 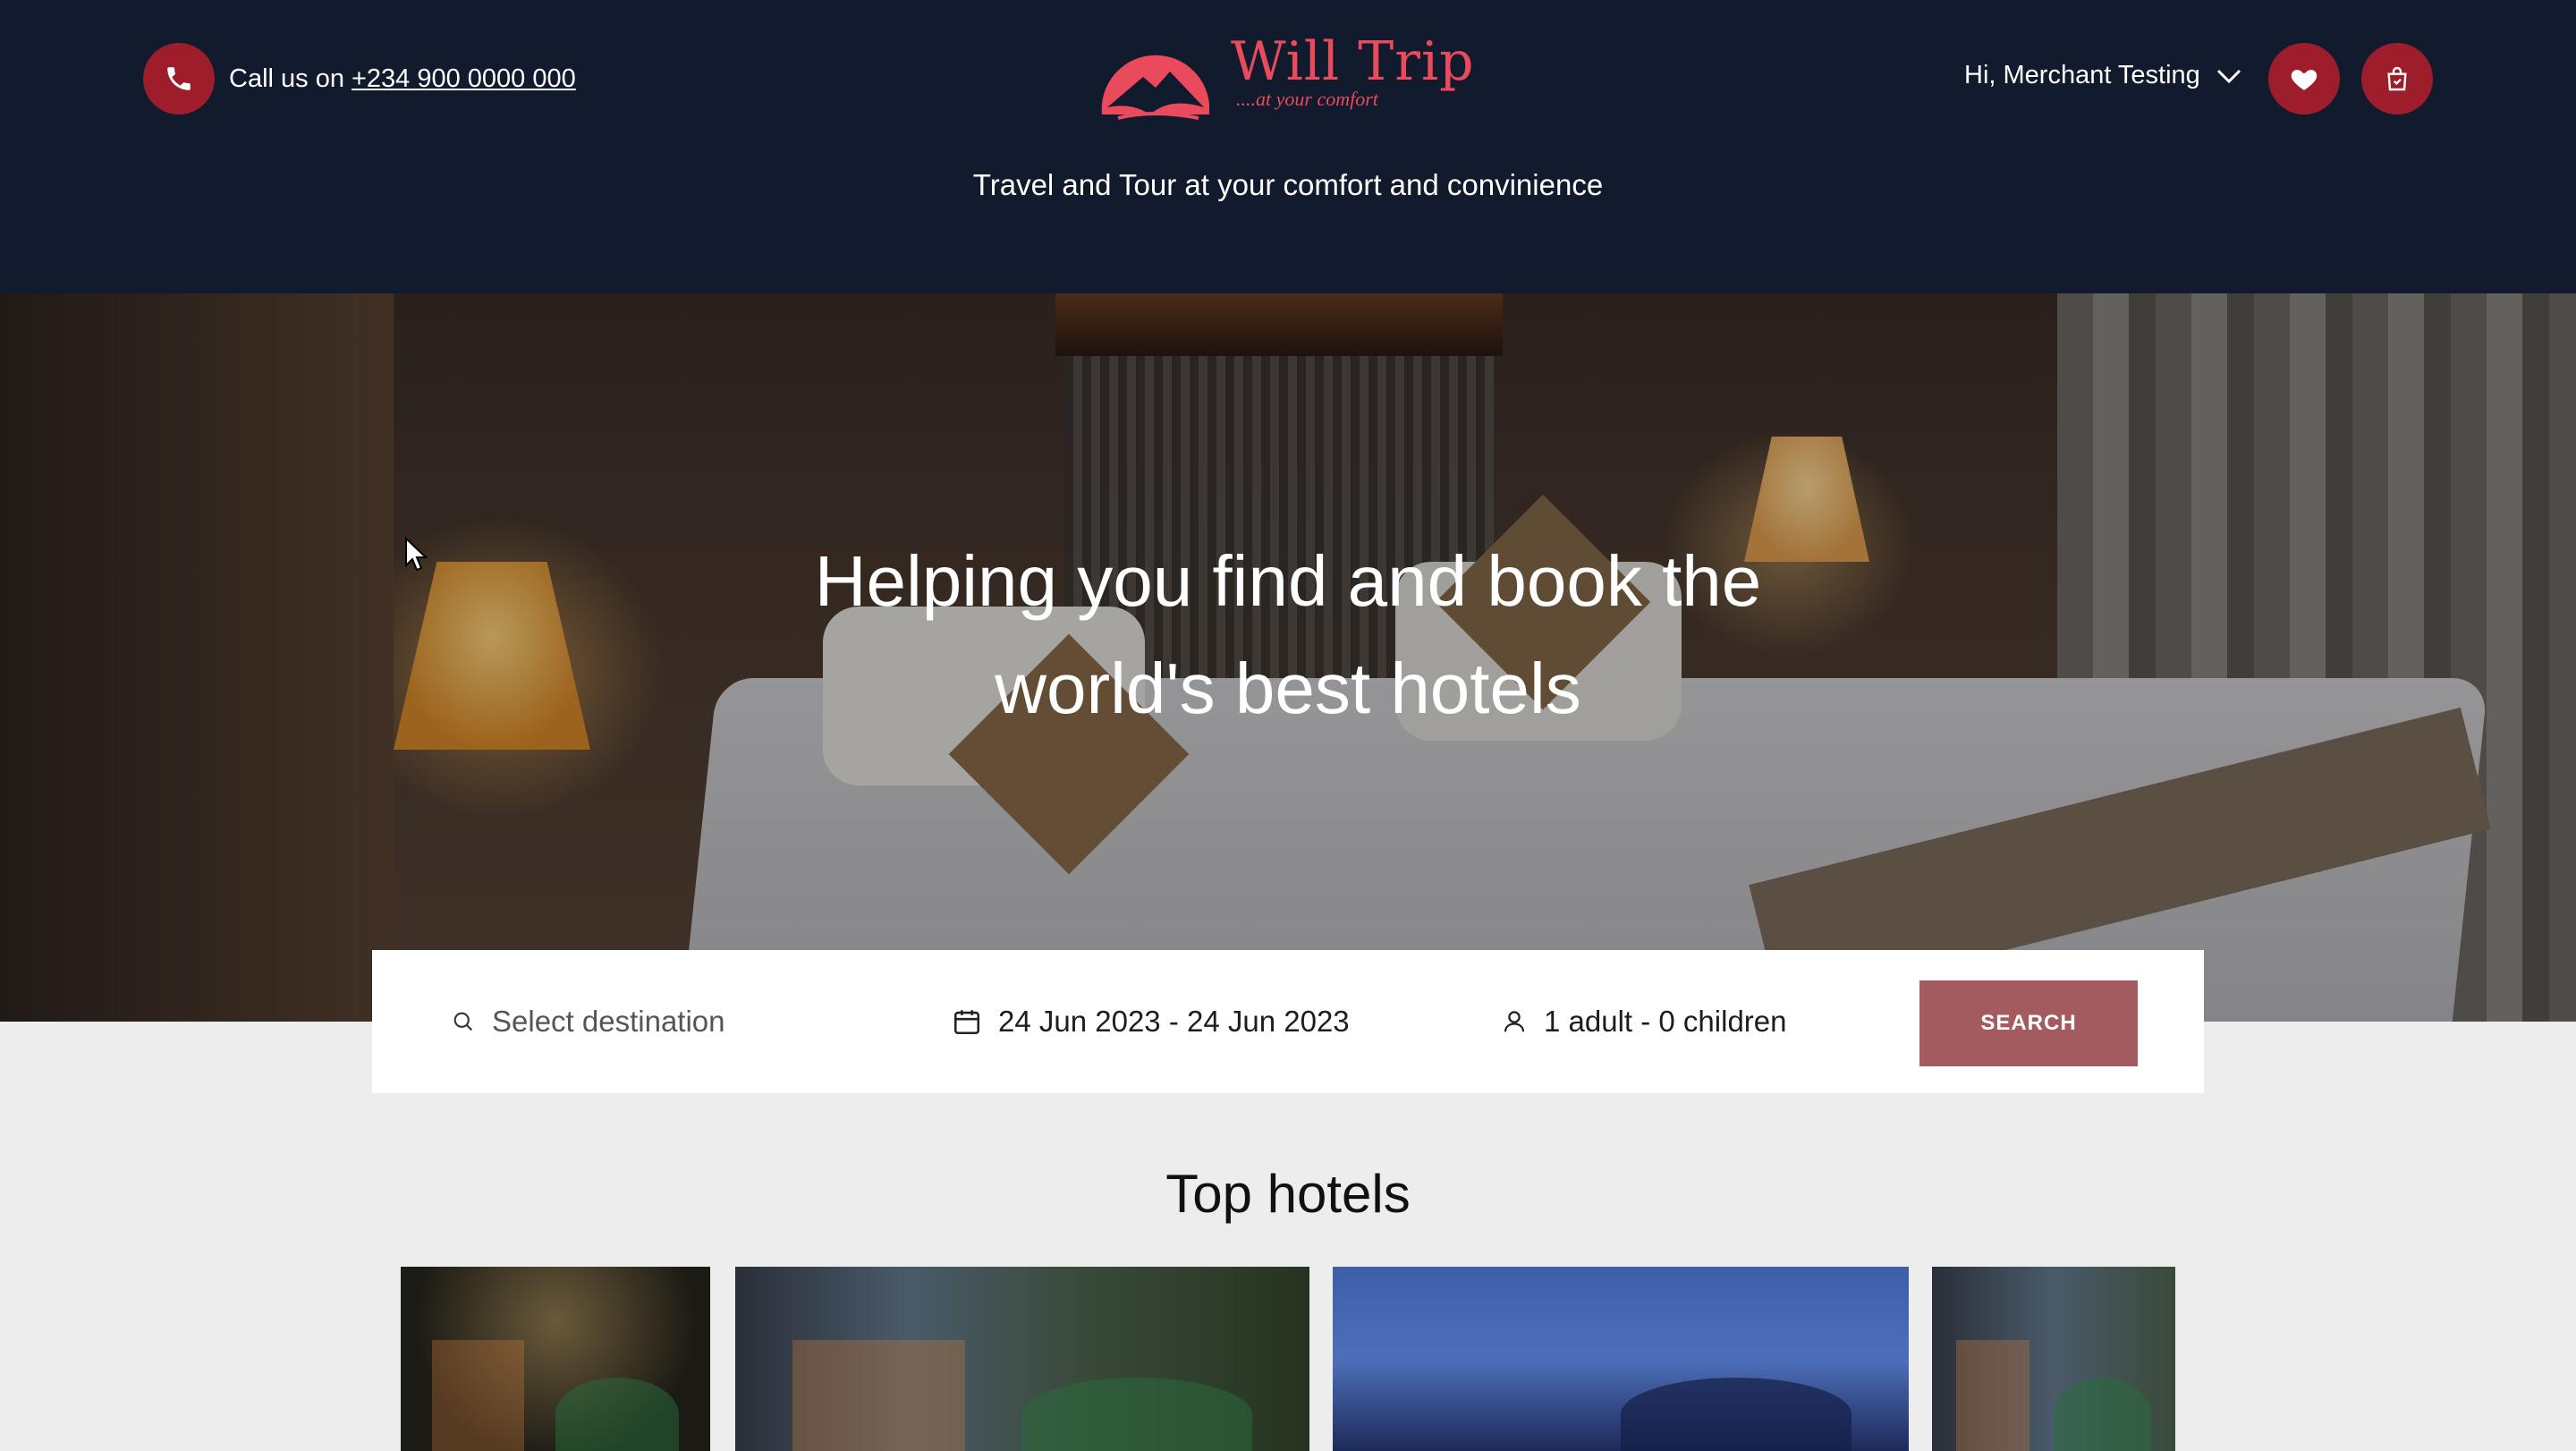 I want to click on logo: Will Trip ....at your comfort, so click(x=1286, y=77).